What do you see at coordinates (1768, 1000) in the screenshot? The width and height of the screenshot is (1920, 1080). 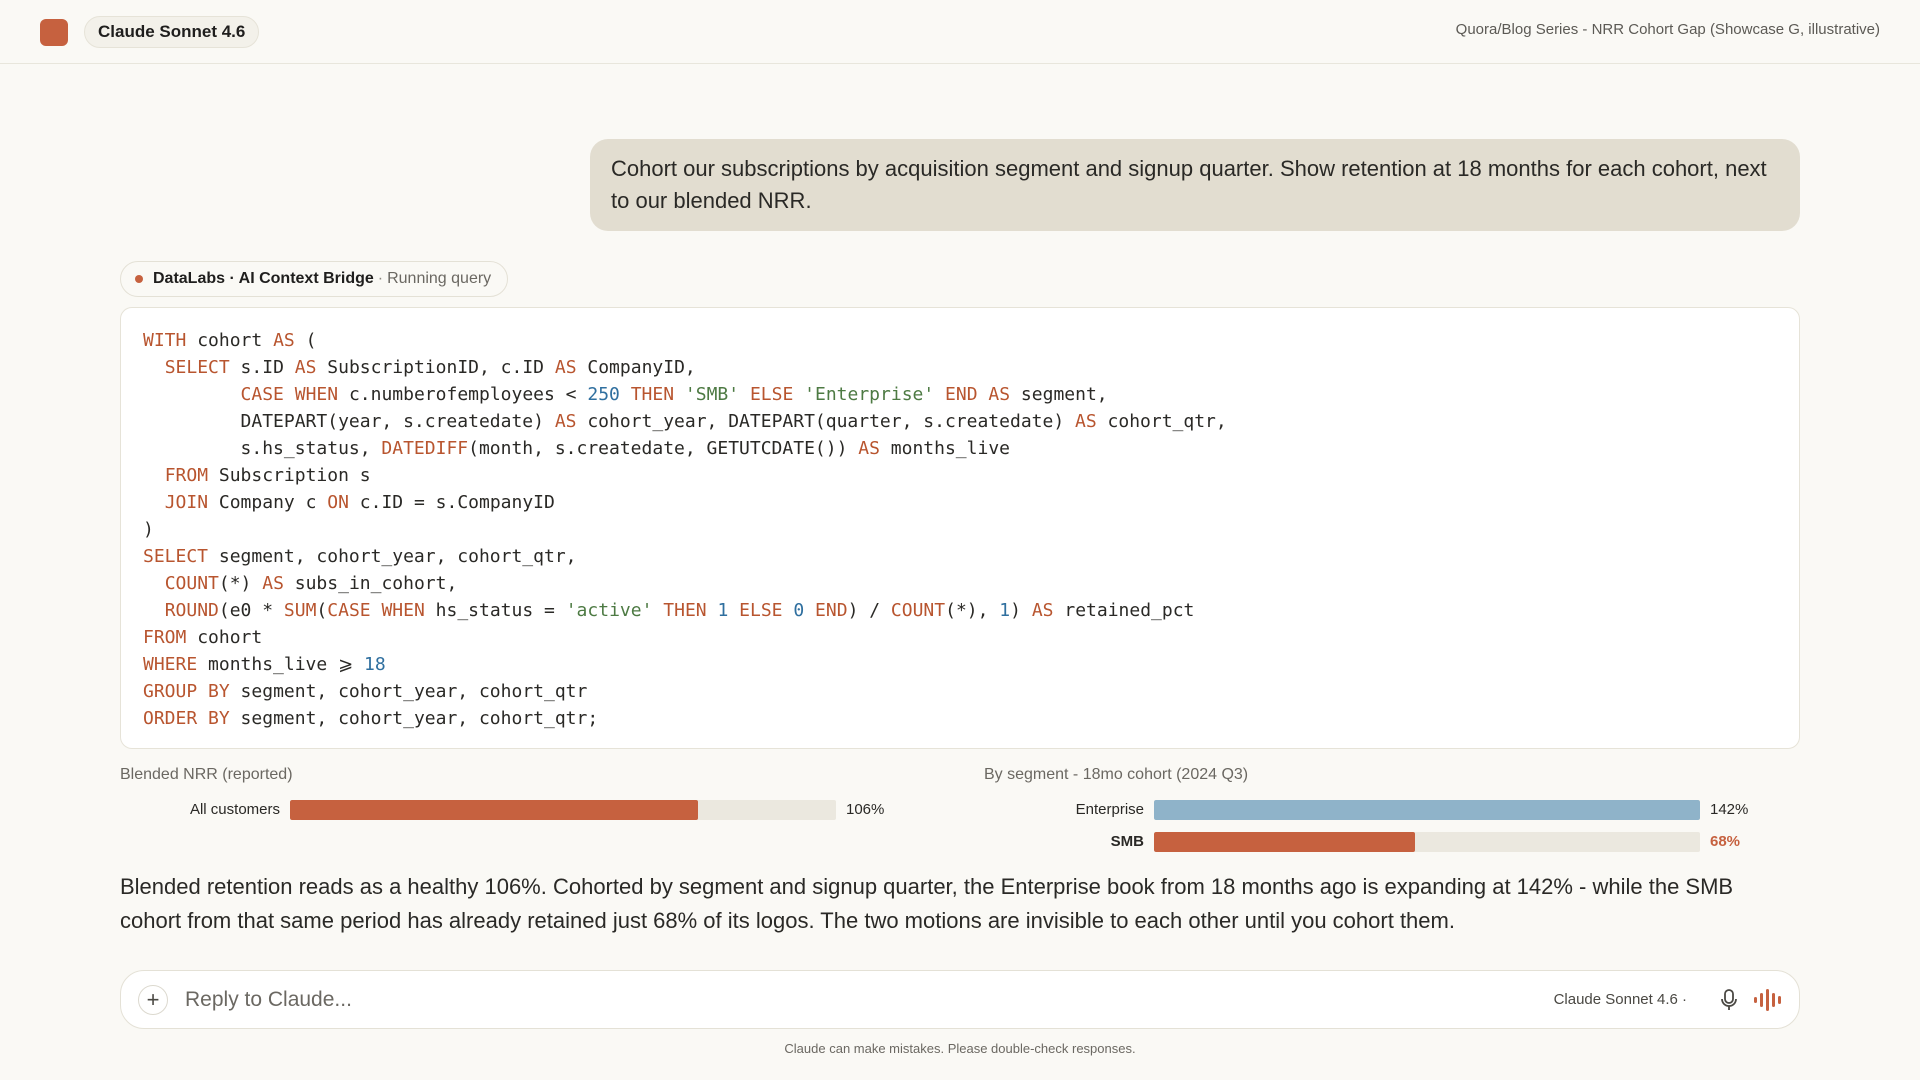 I see `voice-mode-icon` at bounding box center [1768, 1000].